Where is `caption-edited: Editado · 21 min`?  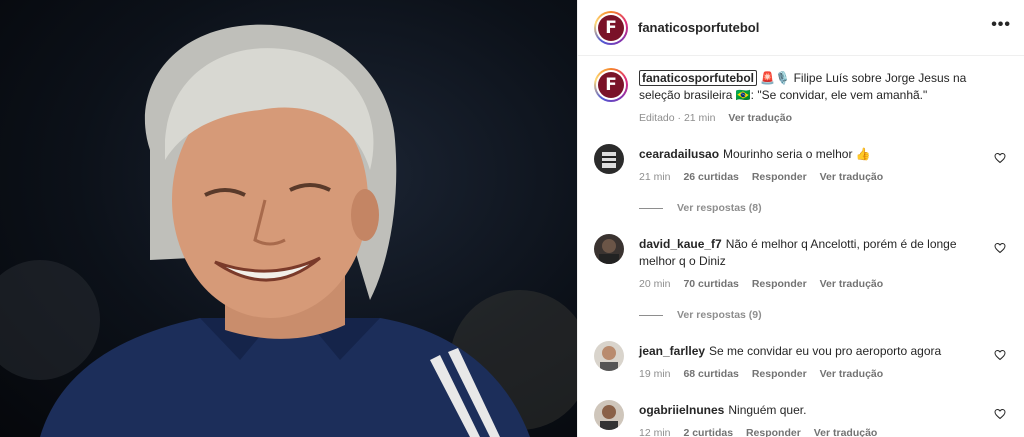
caption-edited: Editado · 21 min is located at coordinates (677, 118).